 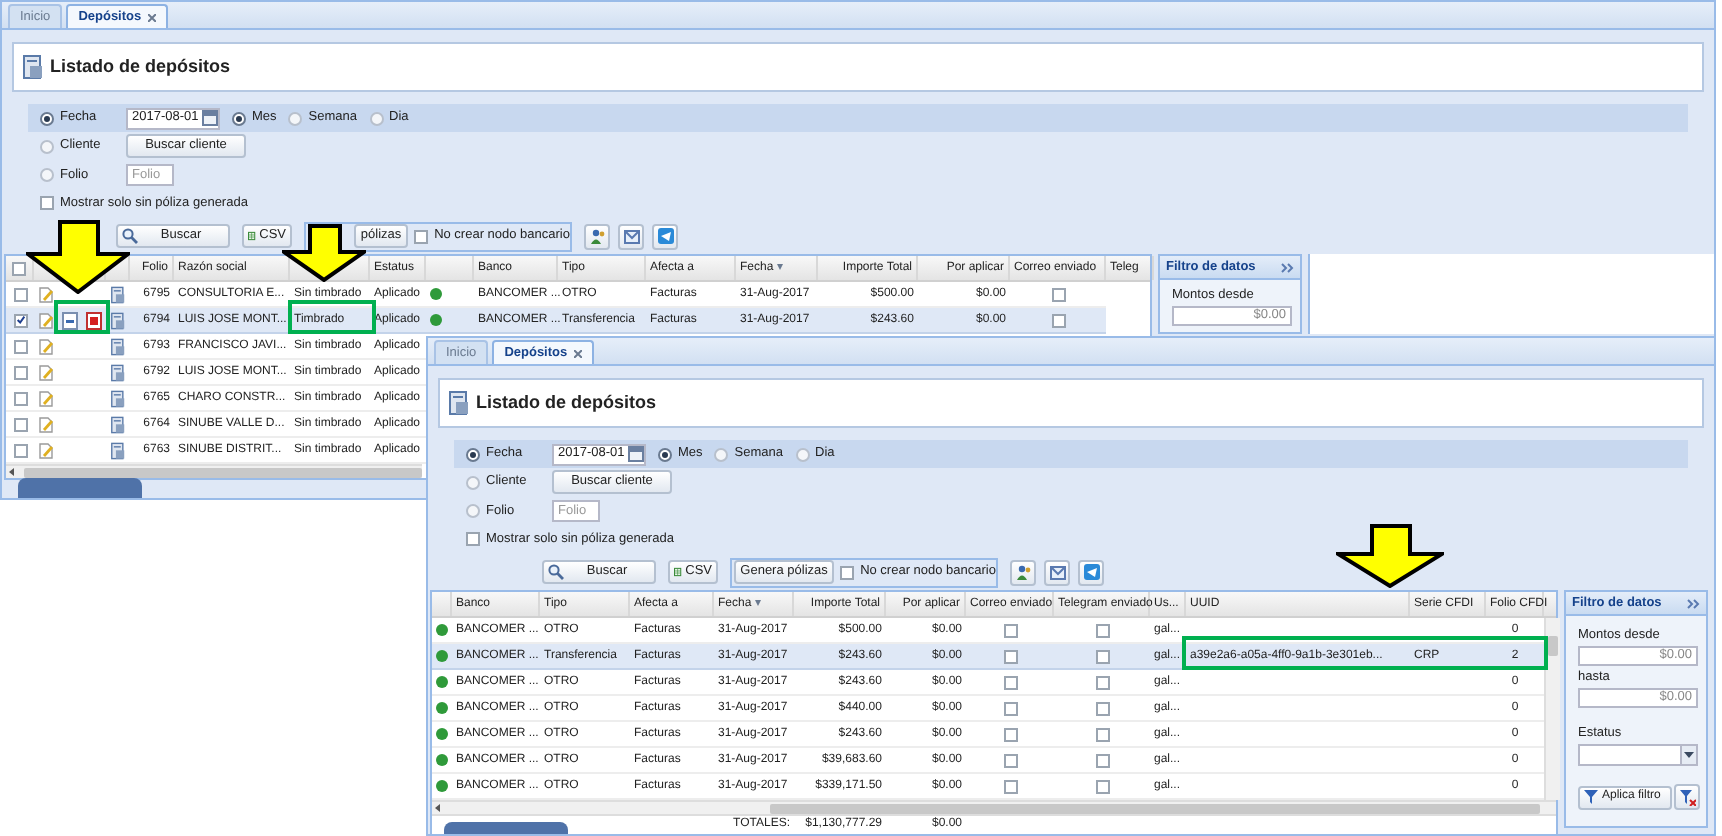 I want to click on status-select, so click(x=1638, y=755).